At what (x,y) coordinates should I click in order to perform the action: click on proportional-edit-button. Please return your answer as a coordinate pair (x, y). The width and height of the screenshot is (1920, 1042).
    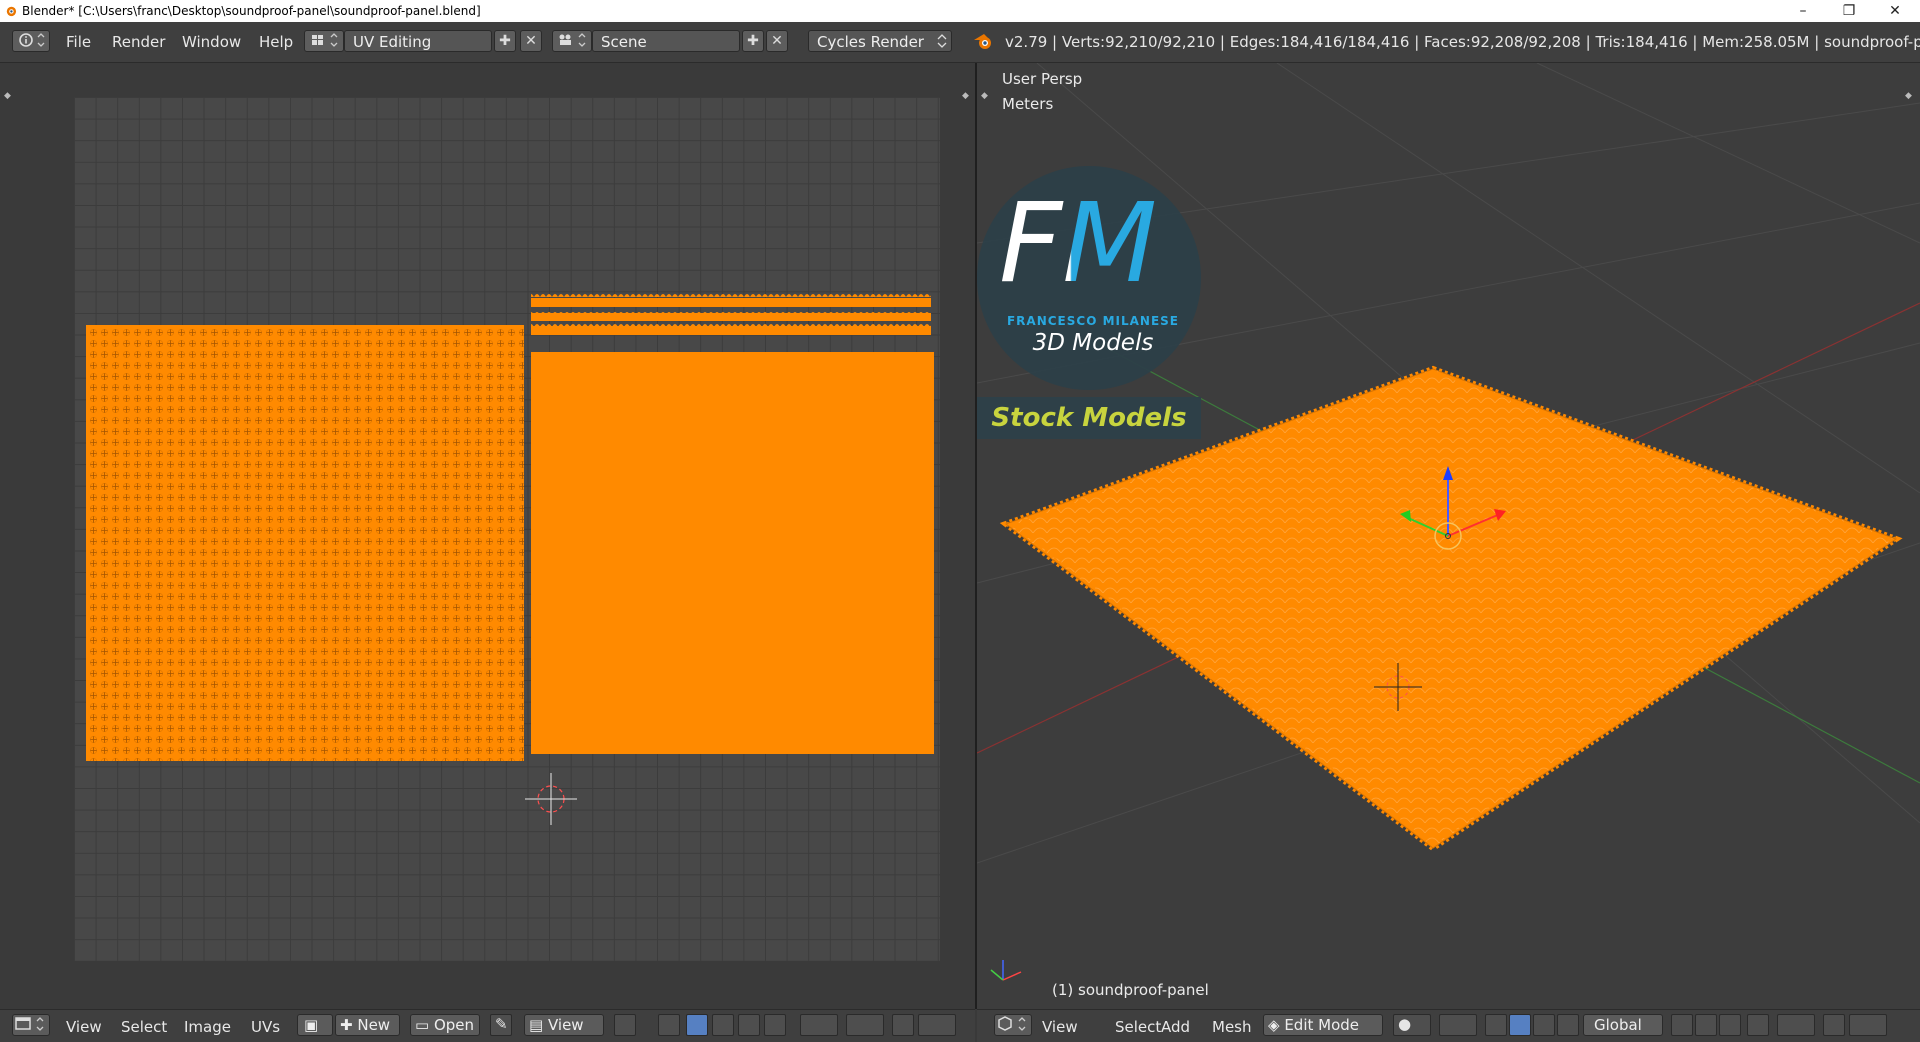
    Looking at the image, I should click on (865, 1025).